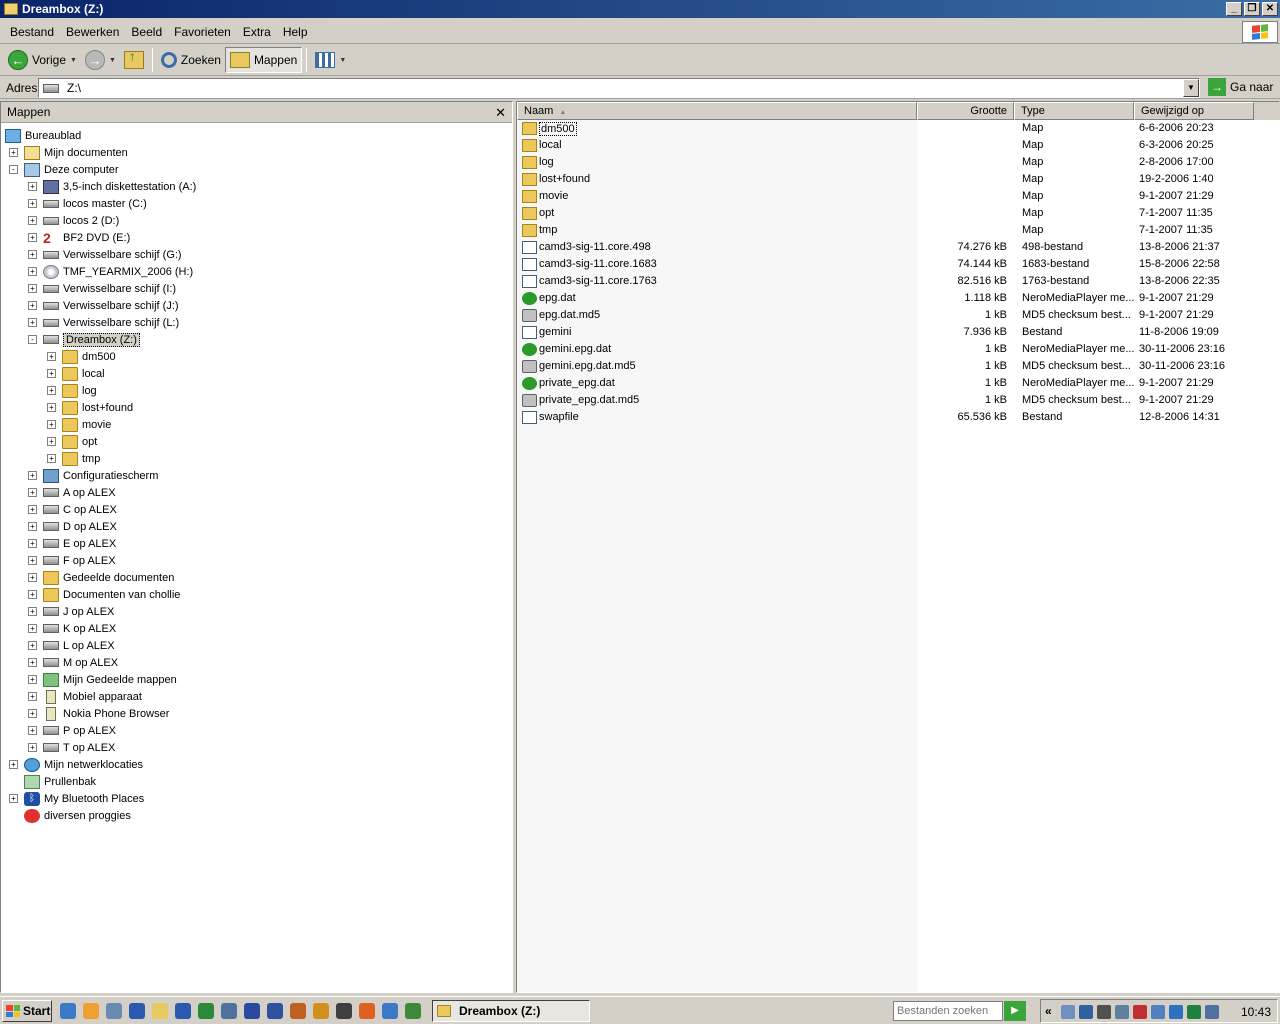 The height and width of the screenshot is (1024, 1280). What do you see at coordinates (68, 1011) in the screenshot?
I see `ie-icon` at bounding box center [68, 1011].